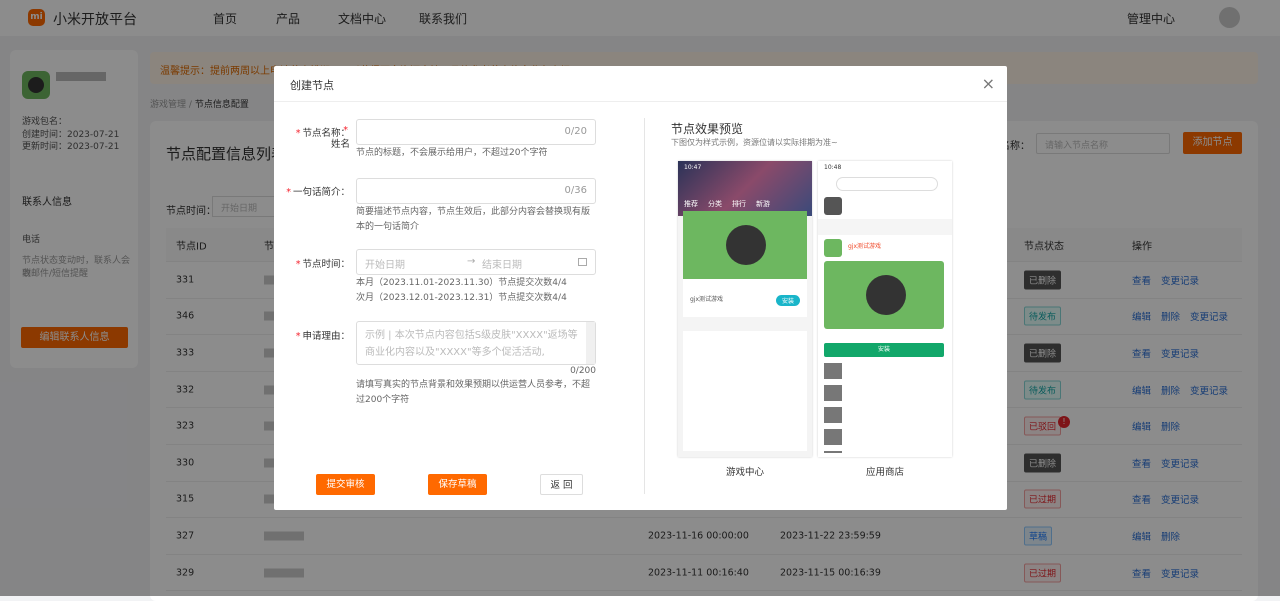  Describe the element at coordinates (754, 142) in the screenshot. I see `preview-subtitle: 下图仅为样式示例，资源位请以实际排期为准~` at that location.